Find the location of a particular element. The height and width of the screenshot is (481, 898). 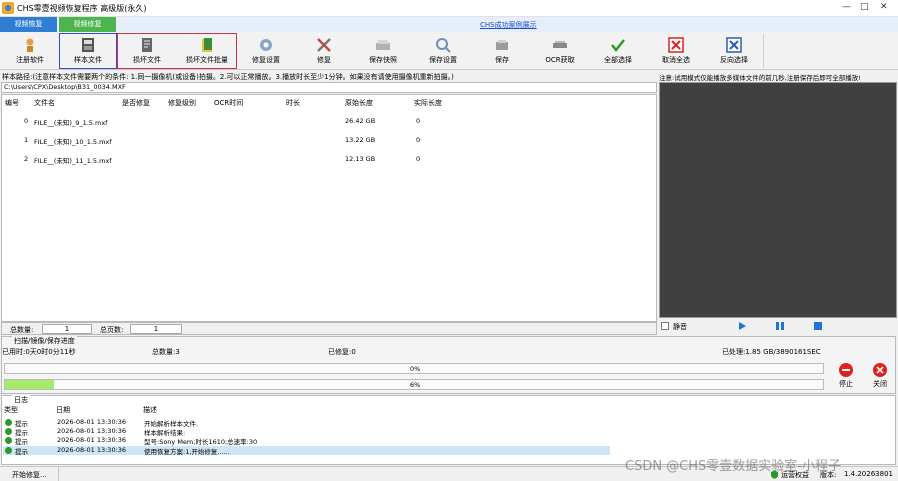

snapshot-icon is located at coordinates (383, 45).